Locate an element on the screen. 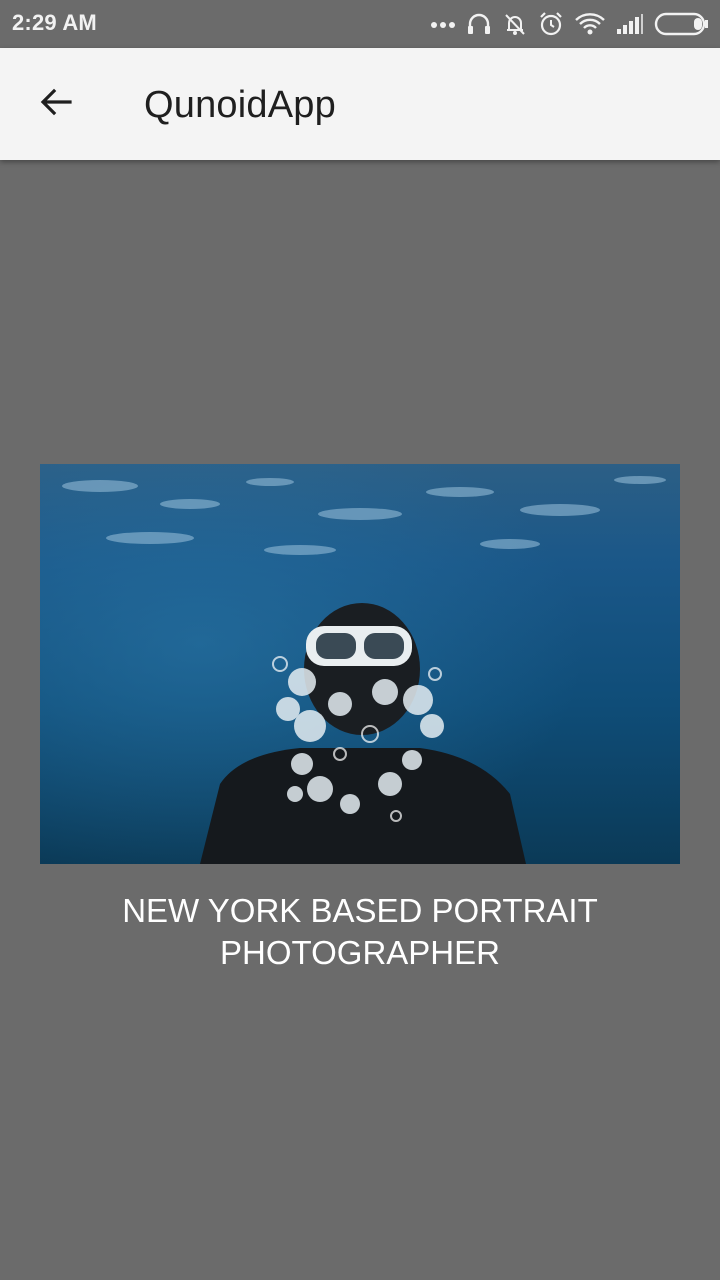 The height and width of the screenshot is (1280, 720). back-button is located at coordinates (56, 104).